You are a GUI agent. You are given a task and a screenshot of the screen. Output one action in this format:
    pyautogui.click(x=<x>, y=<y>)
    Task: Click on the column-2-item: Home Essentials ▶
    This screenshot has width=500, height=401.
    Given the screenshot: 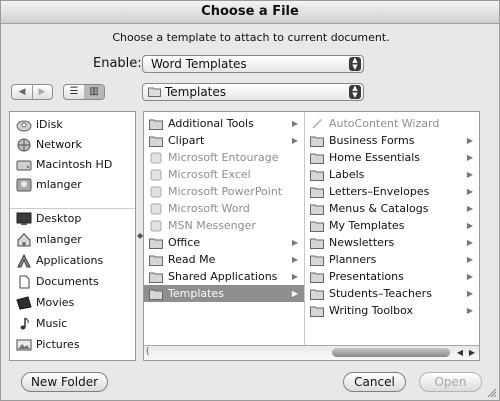 What is the action you would take?
    pyautogui.click(x=392, y=157)
    